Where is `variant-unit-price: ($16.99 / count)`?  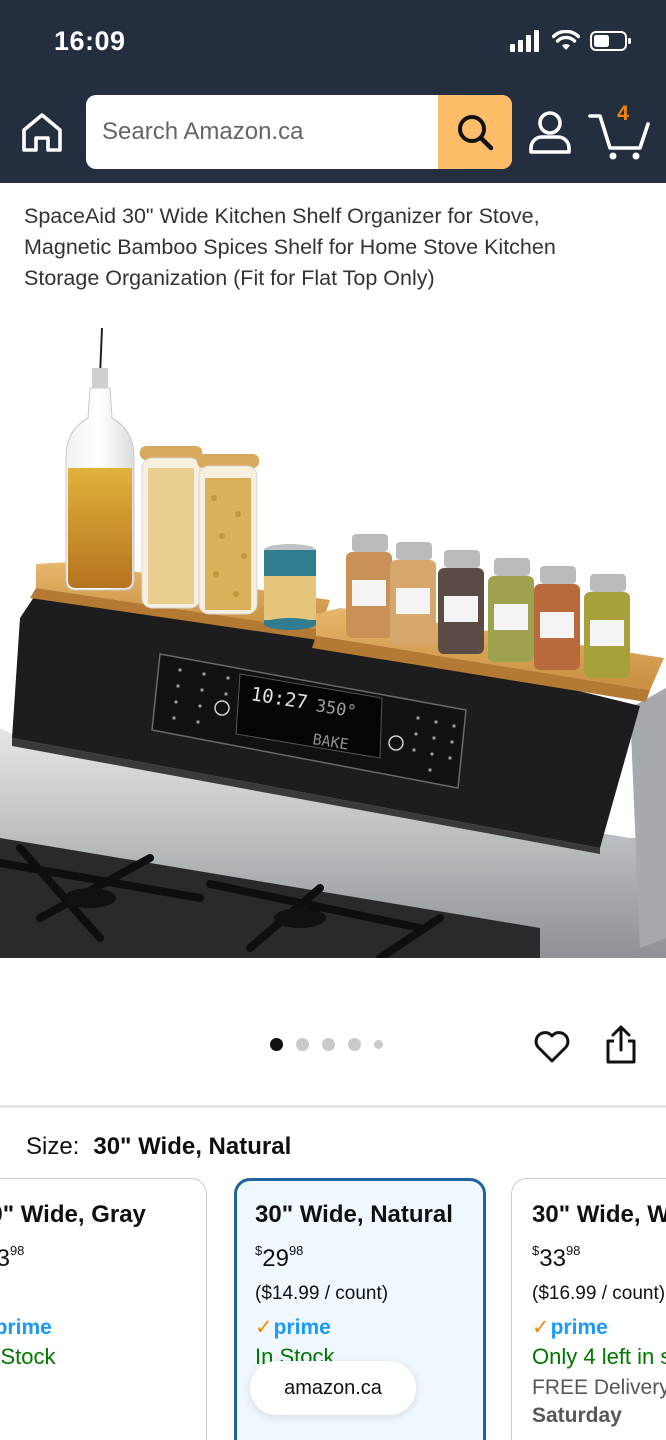 variant-unit-price: ($16.99 / count) is located at coordinates (599, 1293).